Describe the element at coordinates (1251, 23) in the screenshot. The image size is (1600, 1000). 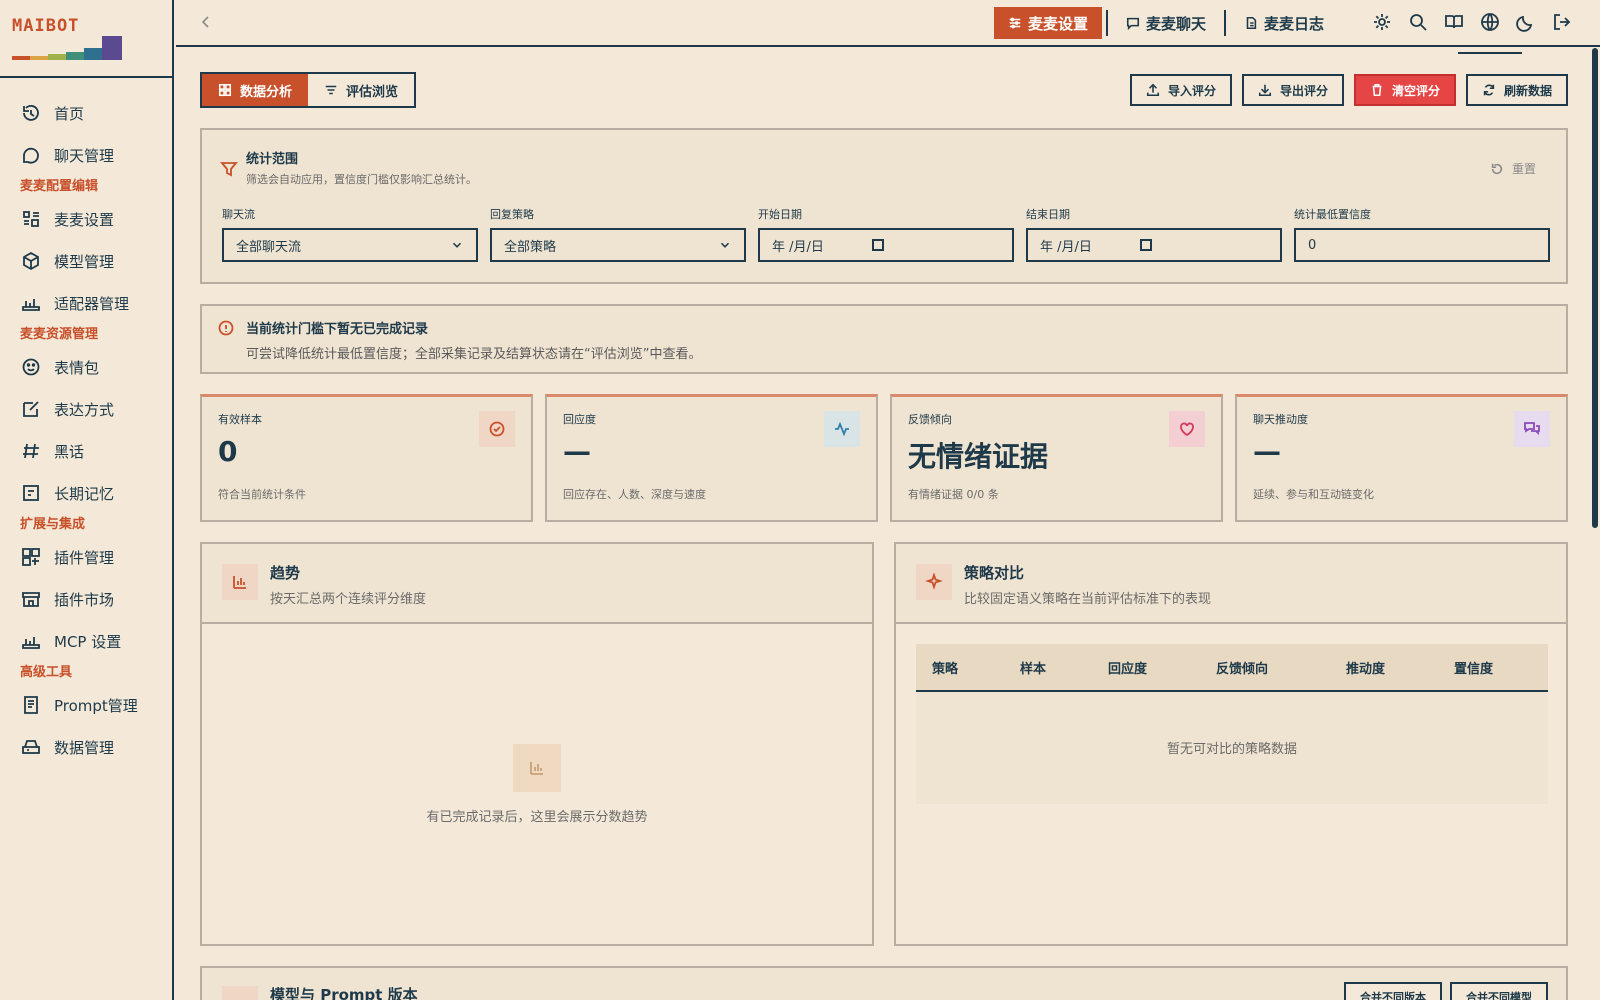
I see `file-icon` at that location.